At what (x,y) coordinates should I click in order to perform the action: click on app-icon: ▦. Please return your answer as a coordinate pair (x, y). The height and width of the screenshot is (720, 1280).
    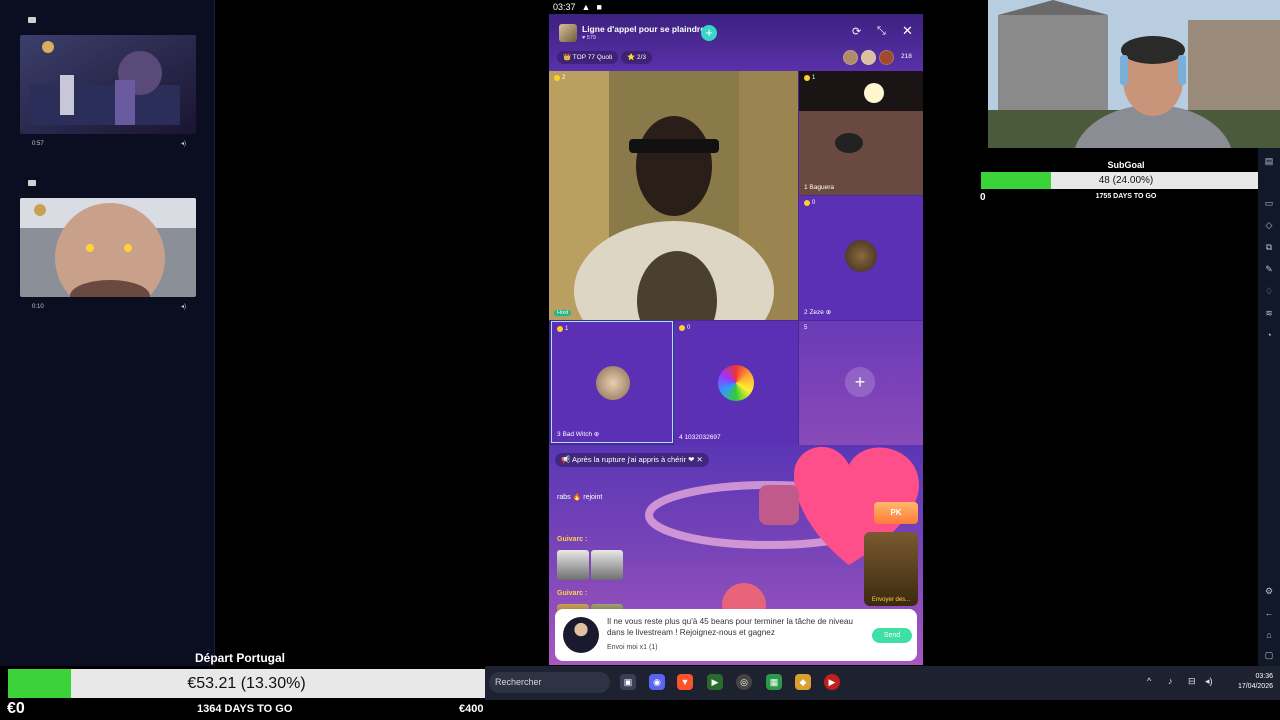
    Looking at the image, I should click on (774, 682).